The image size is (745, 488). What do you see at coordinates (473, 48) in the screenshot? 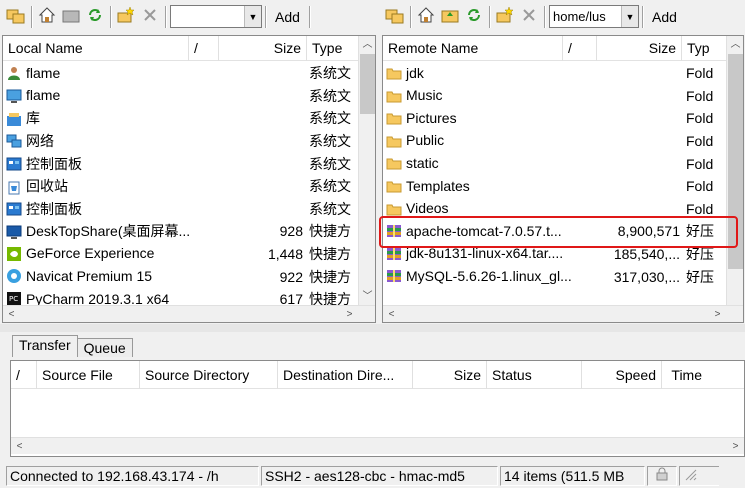
I see `col-remote-name: Remote Name` at bounding box center [473, 48].